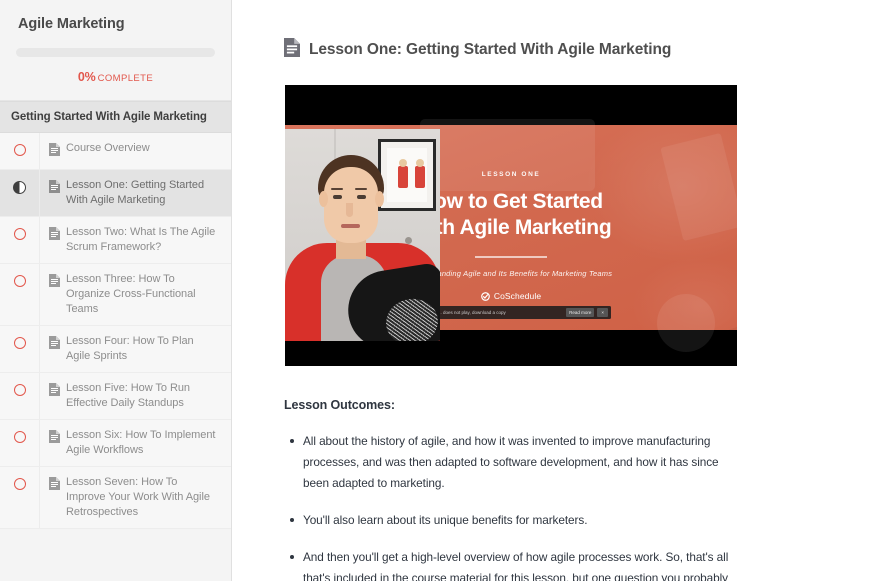 The image size is (891, 581). Describe the element at coordinates (511, 215) in the screenshot. I see `slide-title: How to Get Started With Agile Marketing` at that location.